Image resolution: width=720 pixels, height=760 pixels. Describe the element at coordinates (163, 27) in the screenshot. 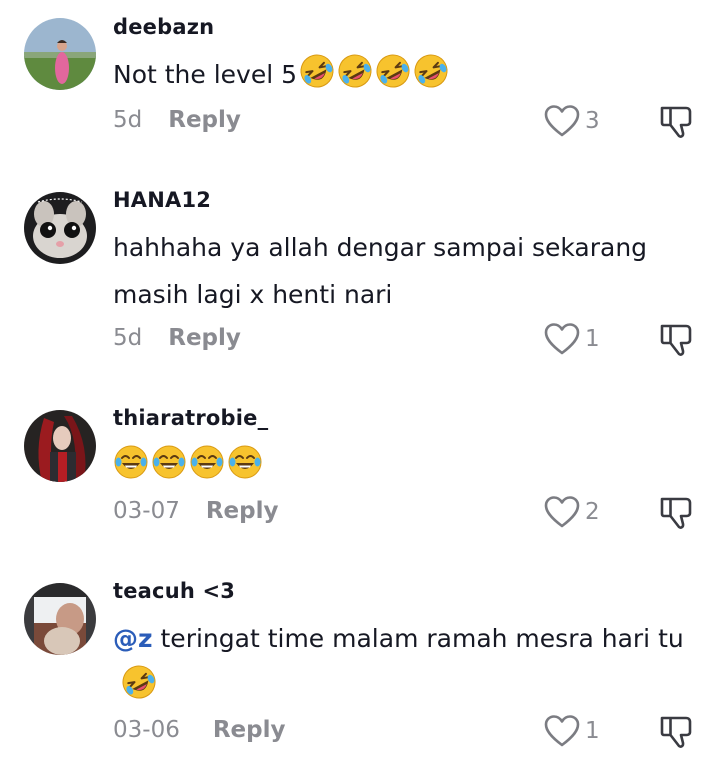

I see `comment-username: deebazn` at that location.